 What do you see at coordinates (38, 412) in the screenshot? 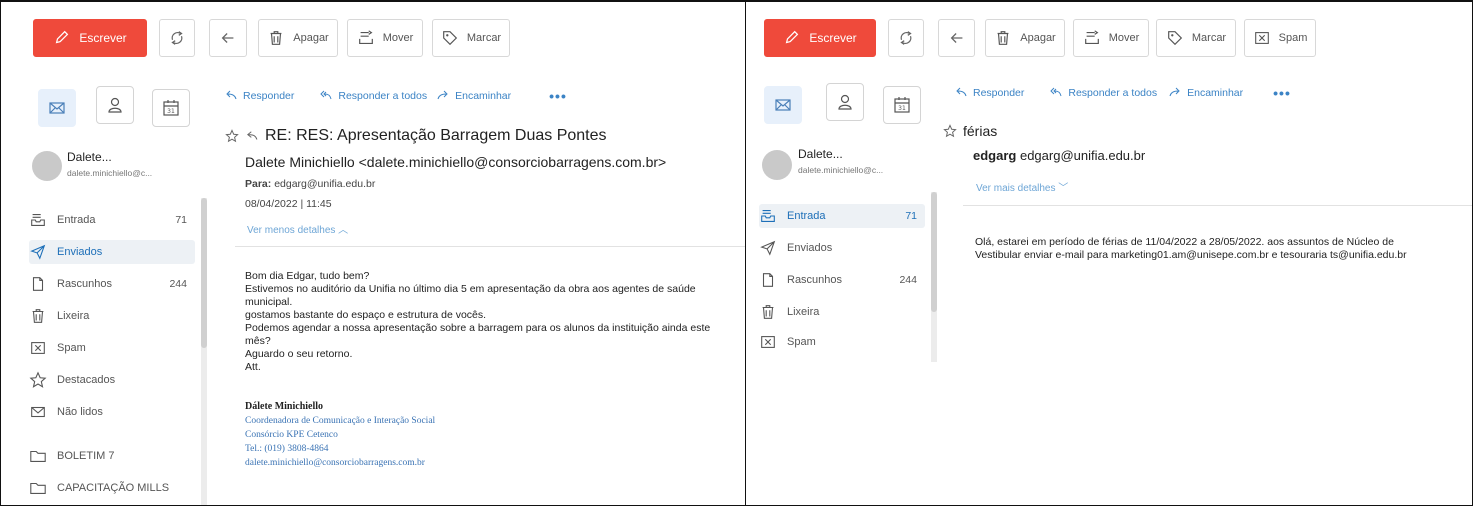
I see `unread-icon` at bounding box center [38, 412].